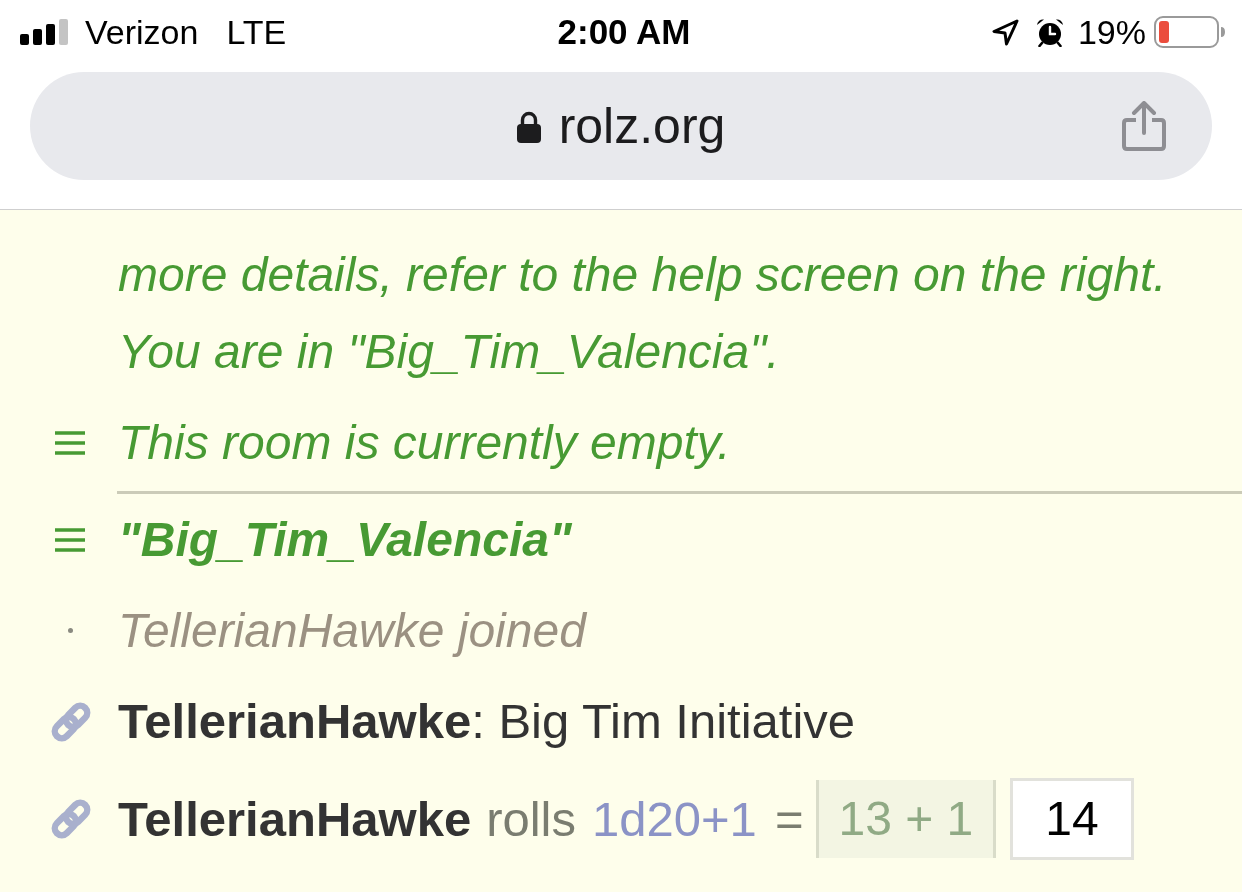 The image size is (1242, 892). Describe the element at coordinates (528, 127) in the screenshot. I see `lock-icon` at that location.